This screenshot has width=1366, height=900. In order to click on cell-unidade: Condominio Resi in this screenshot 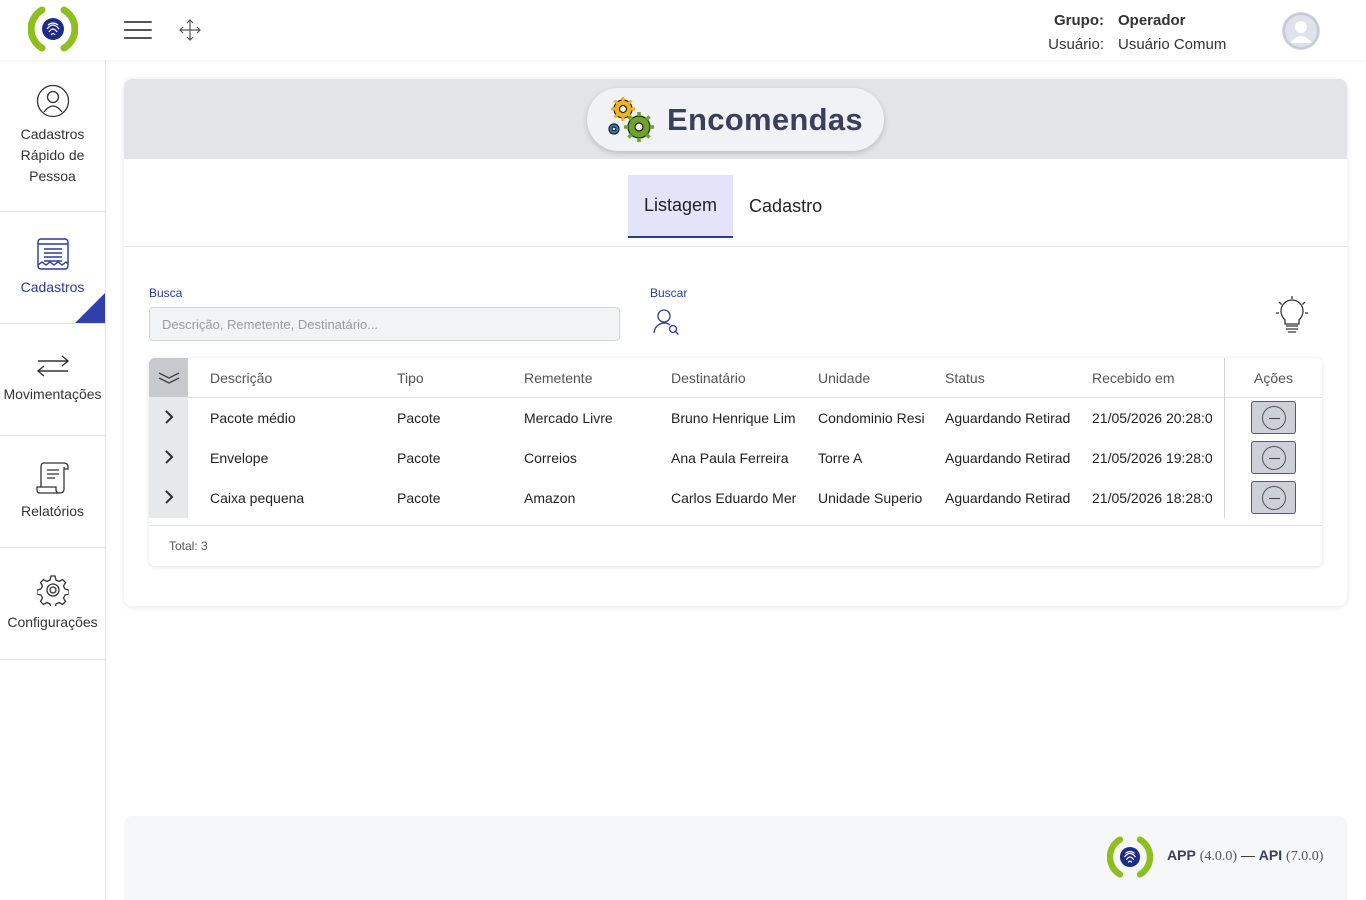, I will do `click(871, 418)`.